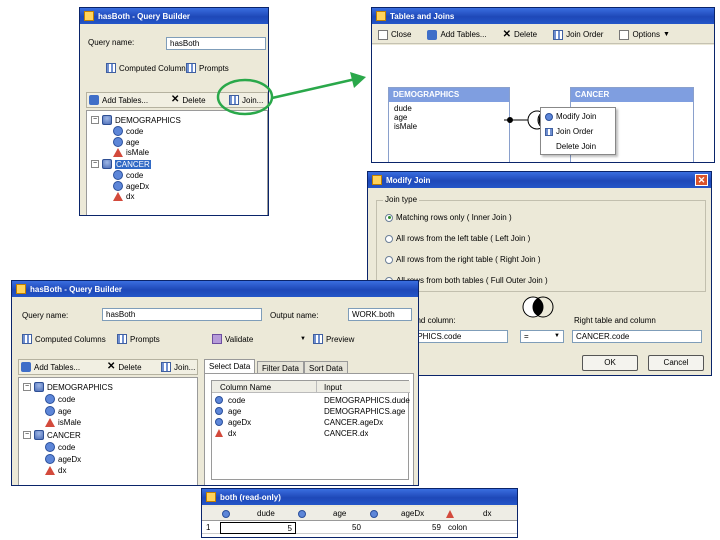 The width and height of the screenshot is (720, 540). Describe the element at coordinates (458, 336) in the screenshot. I see `left-table-column-select: APHICS.code` at that location.